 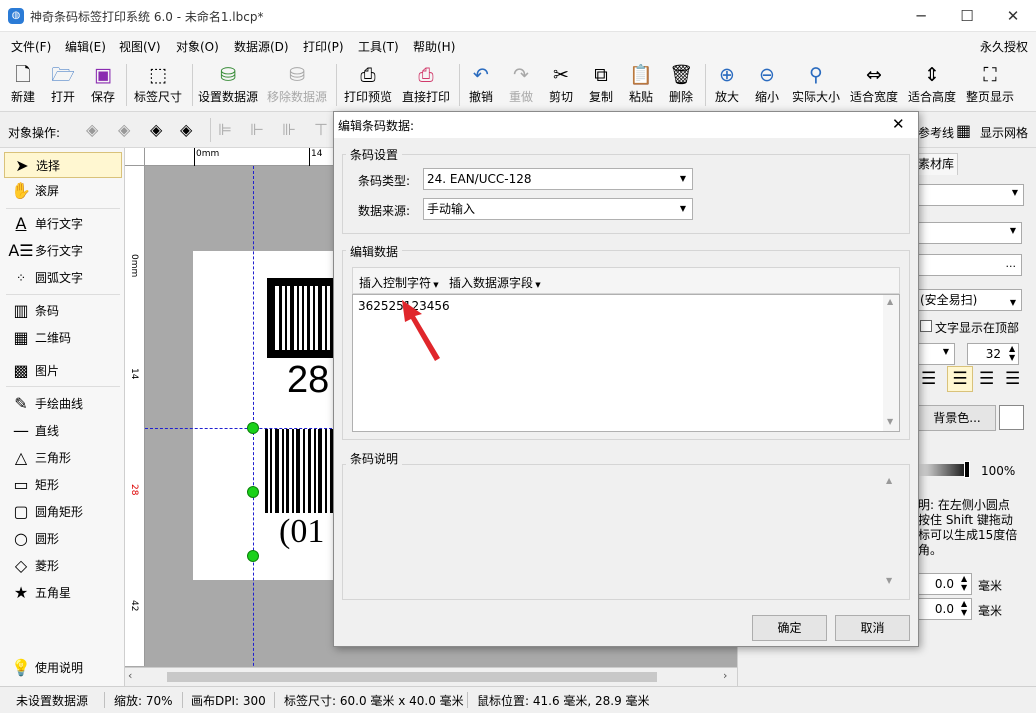 I want to click on scroll-left-icon: ‹, so click(x=130, y=675).